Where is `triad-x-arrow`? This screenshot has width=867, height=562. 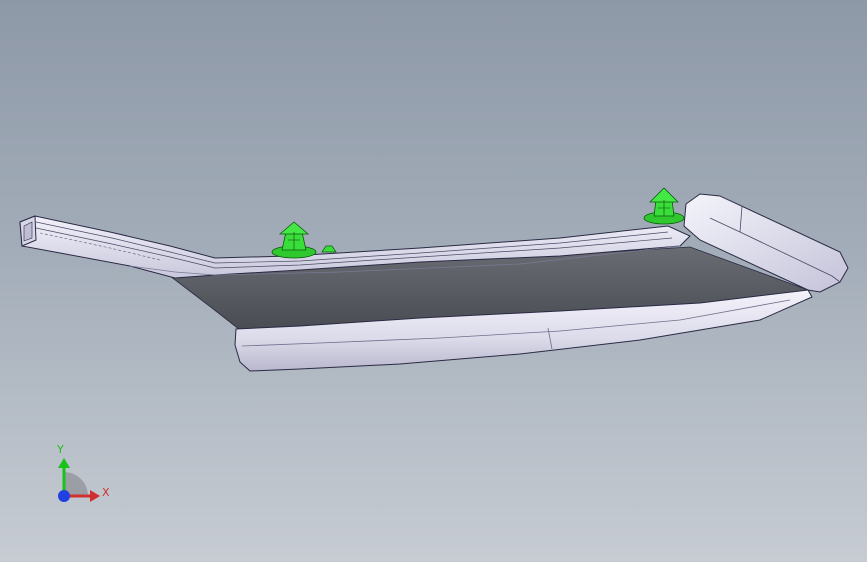 triad-x-arrow is located at coordinates (95, 496).